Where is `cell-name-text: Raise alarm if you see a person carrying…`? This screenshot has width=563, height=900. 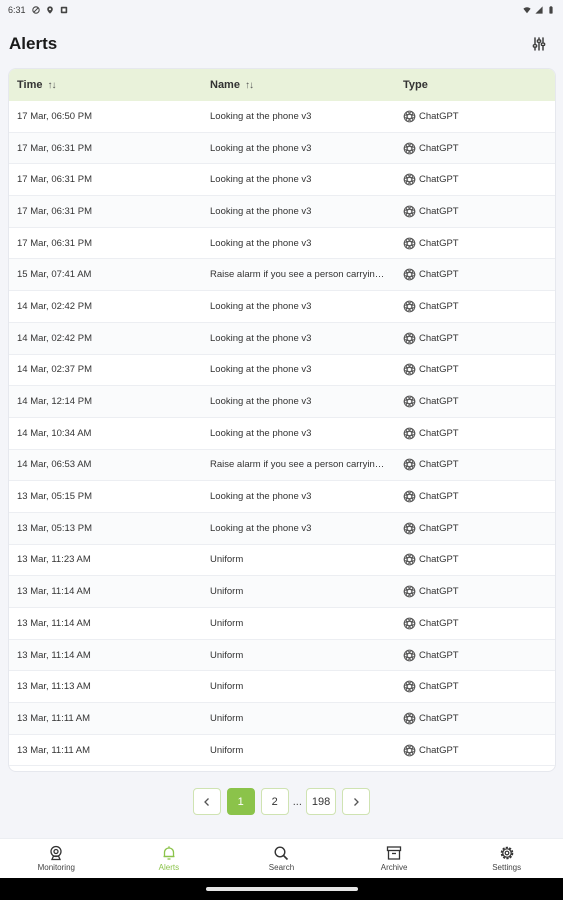
cell-name-text: Raise alarm if you see a person carrying… is located at coordinates (300, 275).